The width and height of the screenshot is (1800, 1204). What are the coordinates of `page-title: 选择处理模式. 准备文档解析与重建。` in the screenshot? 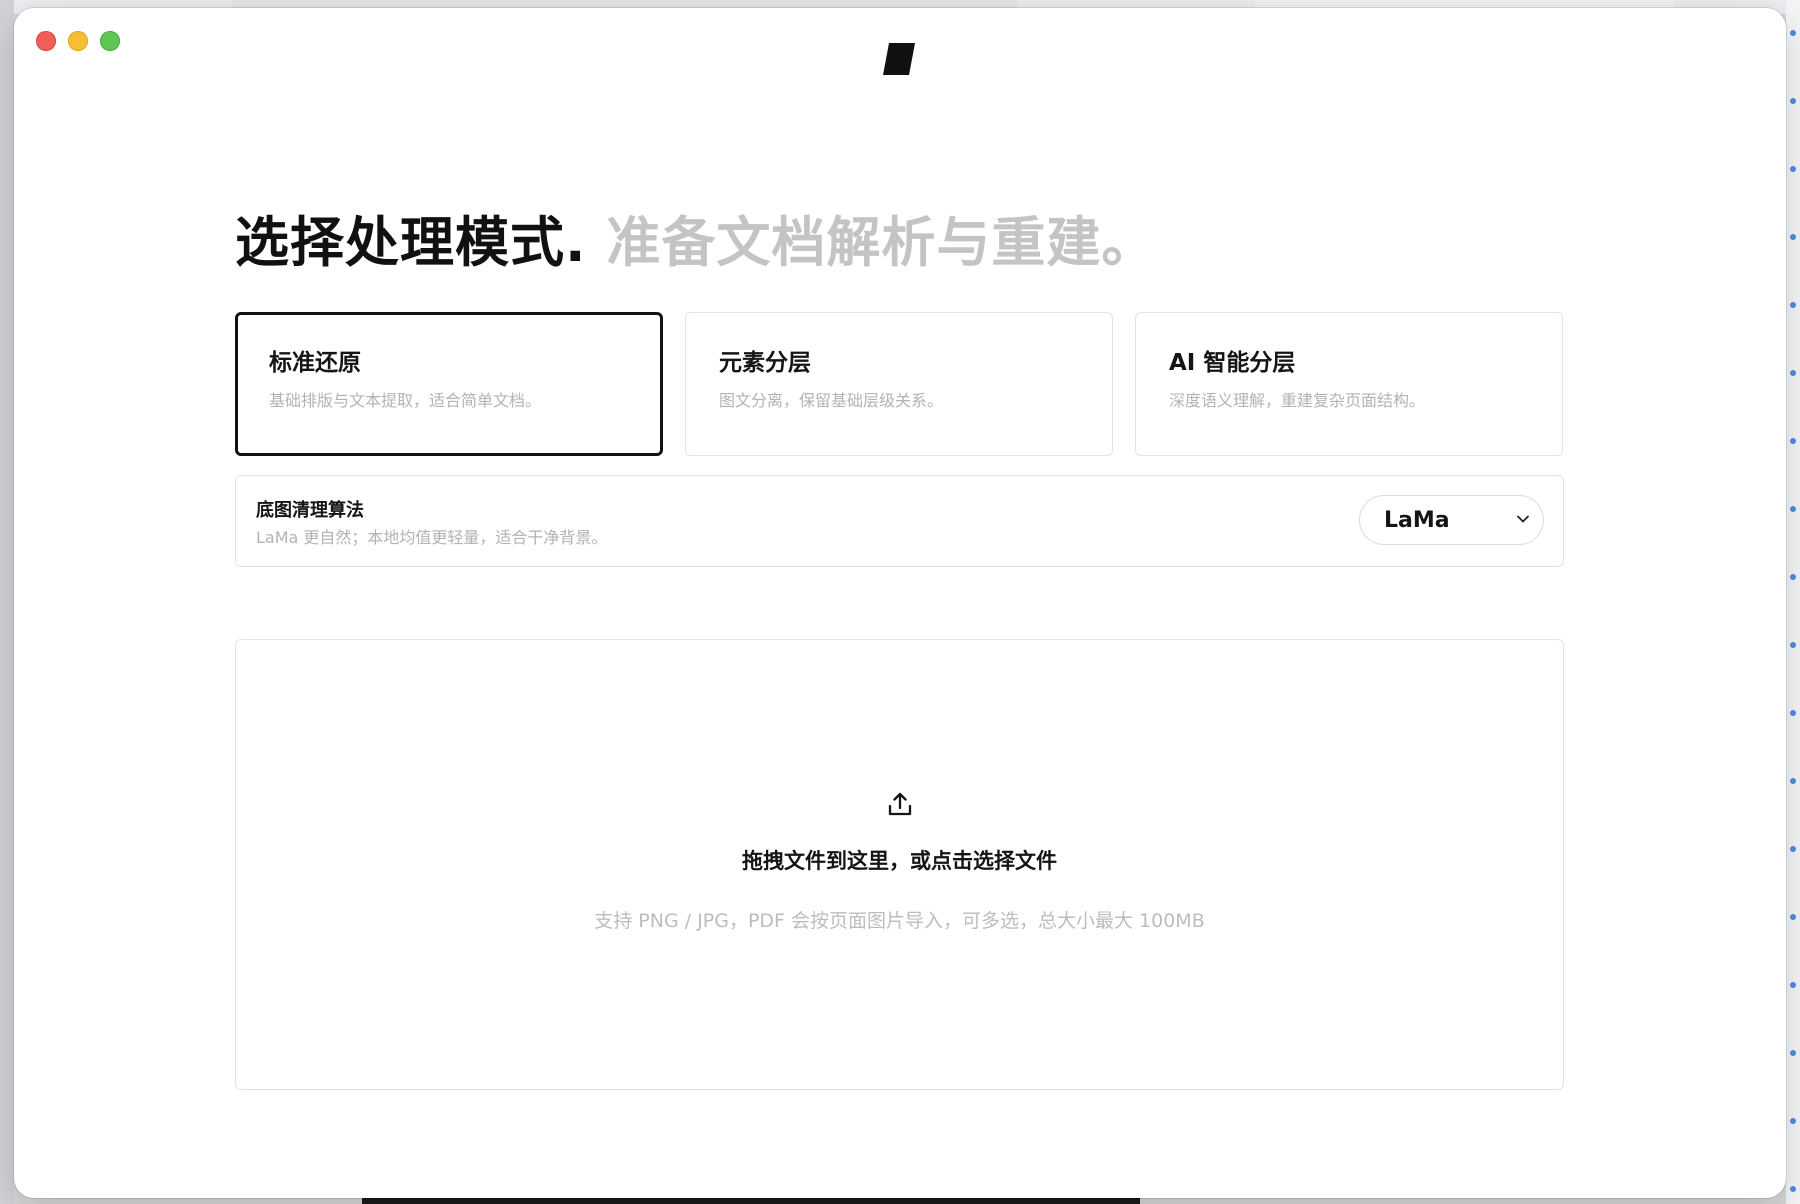 It's located at (695, 243).